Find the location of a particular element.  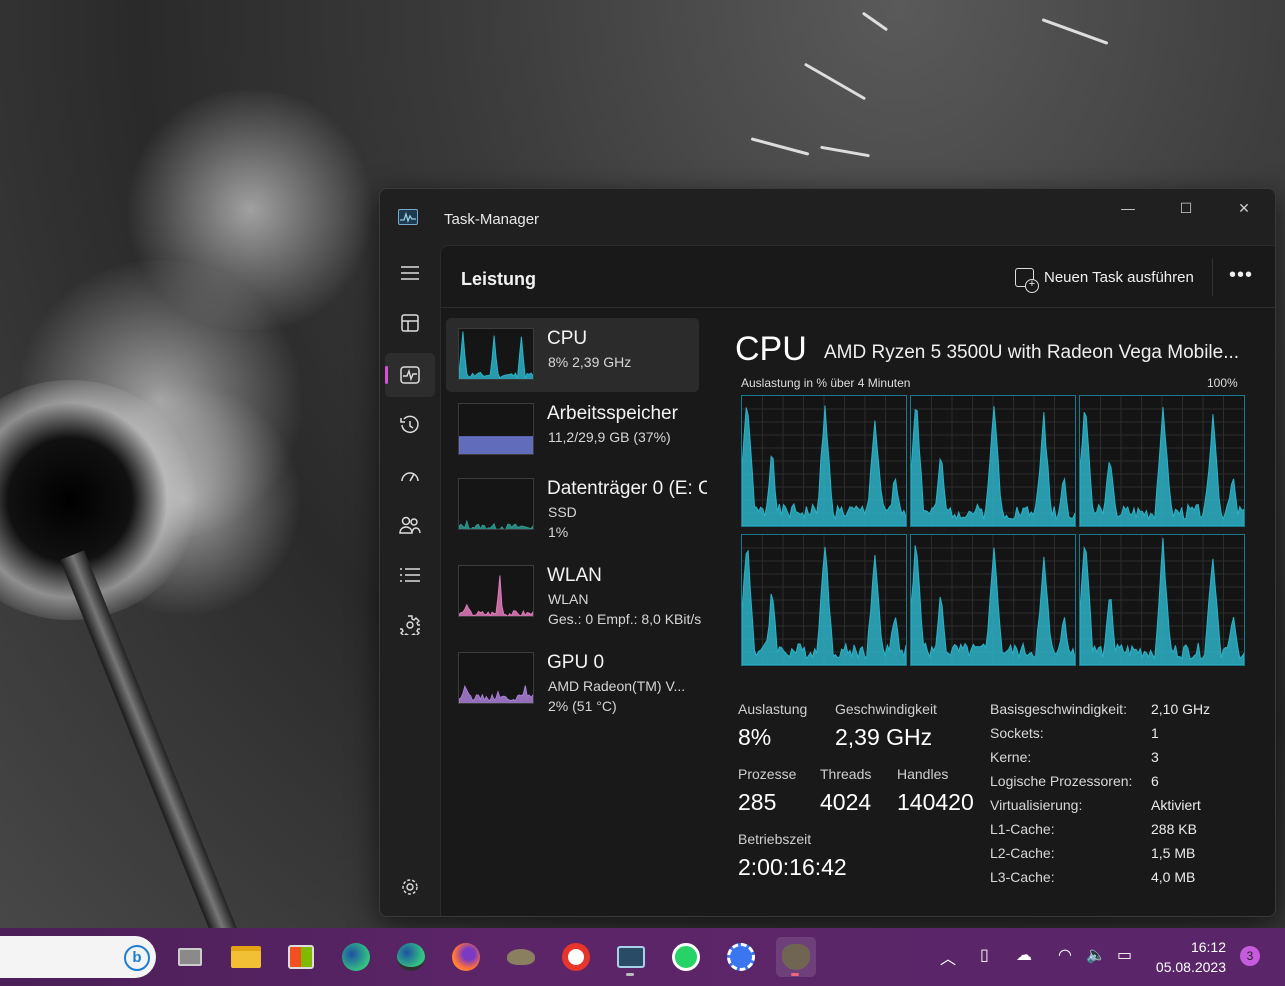

nav-processes is located at coordinates (410, 323).